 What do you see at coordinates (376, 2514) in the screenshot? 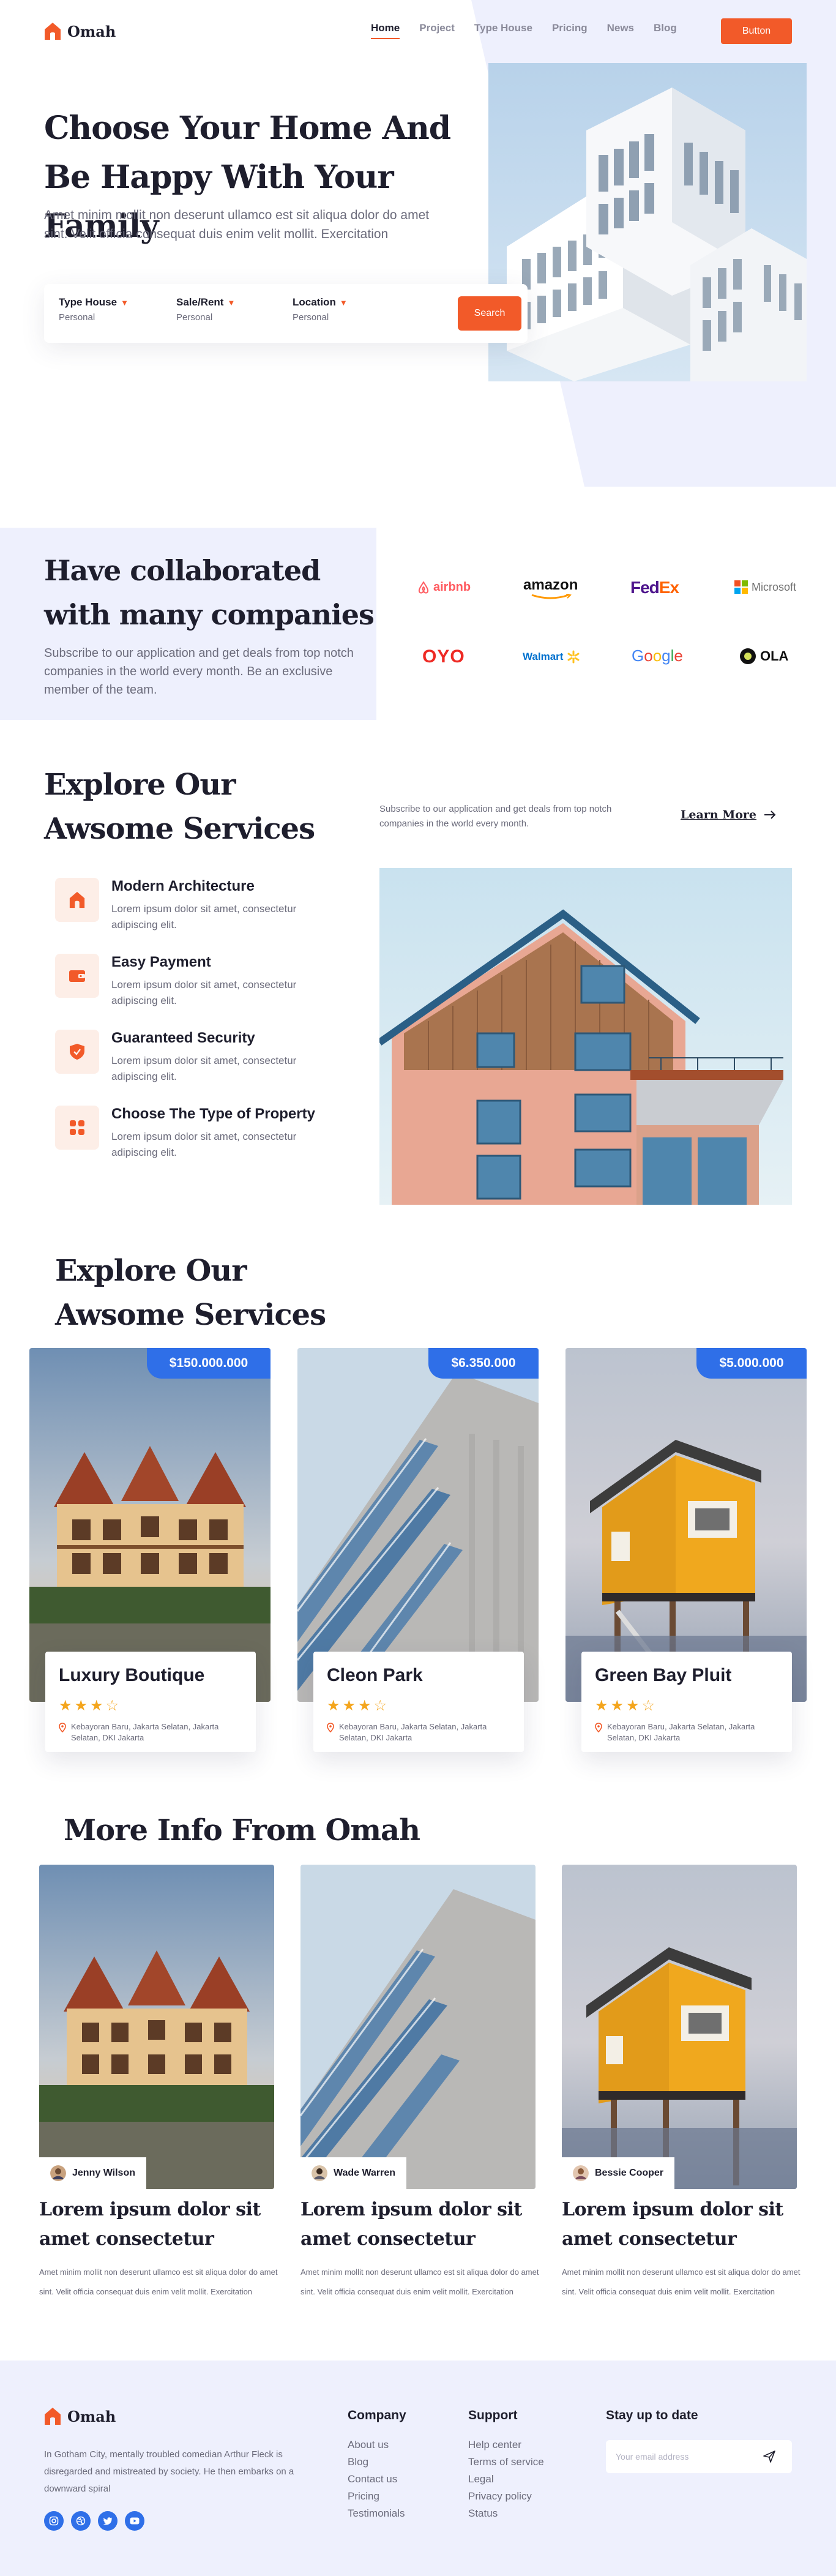
I see `footer-link-testimonials: Testimonials` at bounding box center [376, 2514].